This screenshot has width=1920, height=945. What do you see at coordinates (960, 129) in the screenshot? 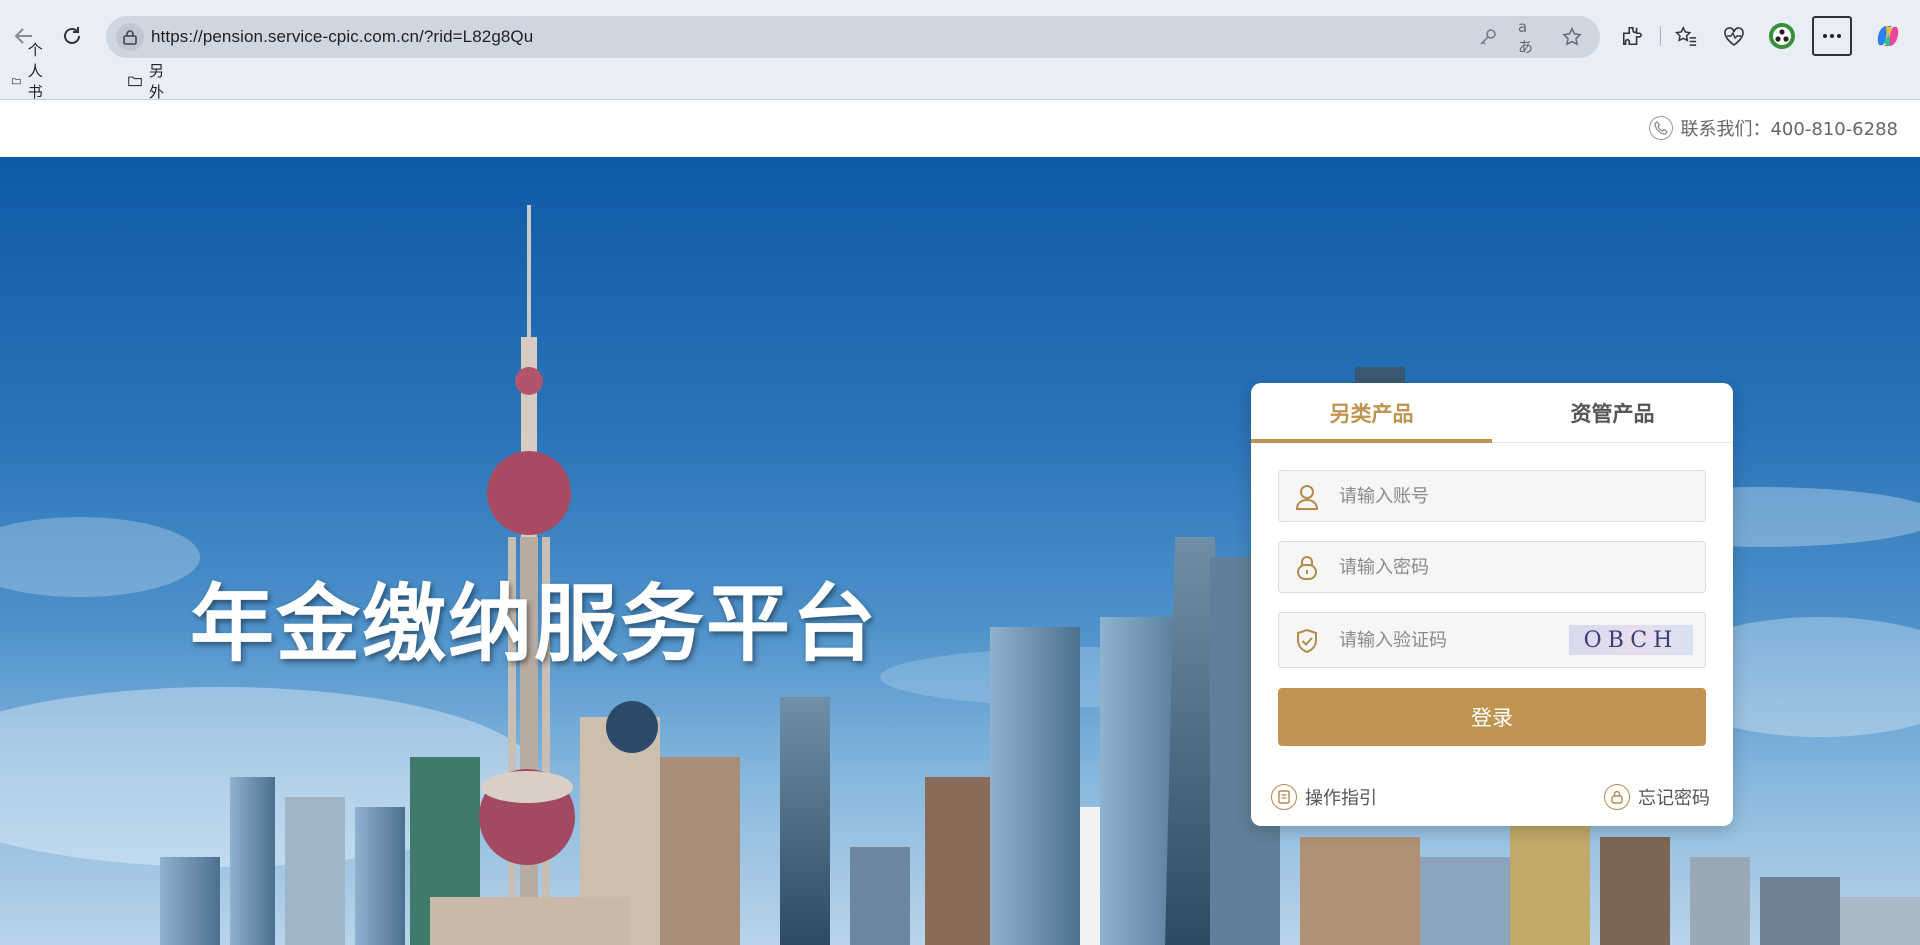
I see `page-header: 联系我们：400-810-6288` at bounding box center [960, 129].